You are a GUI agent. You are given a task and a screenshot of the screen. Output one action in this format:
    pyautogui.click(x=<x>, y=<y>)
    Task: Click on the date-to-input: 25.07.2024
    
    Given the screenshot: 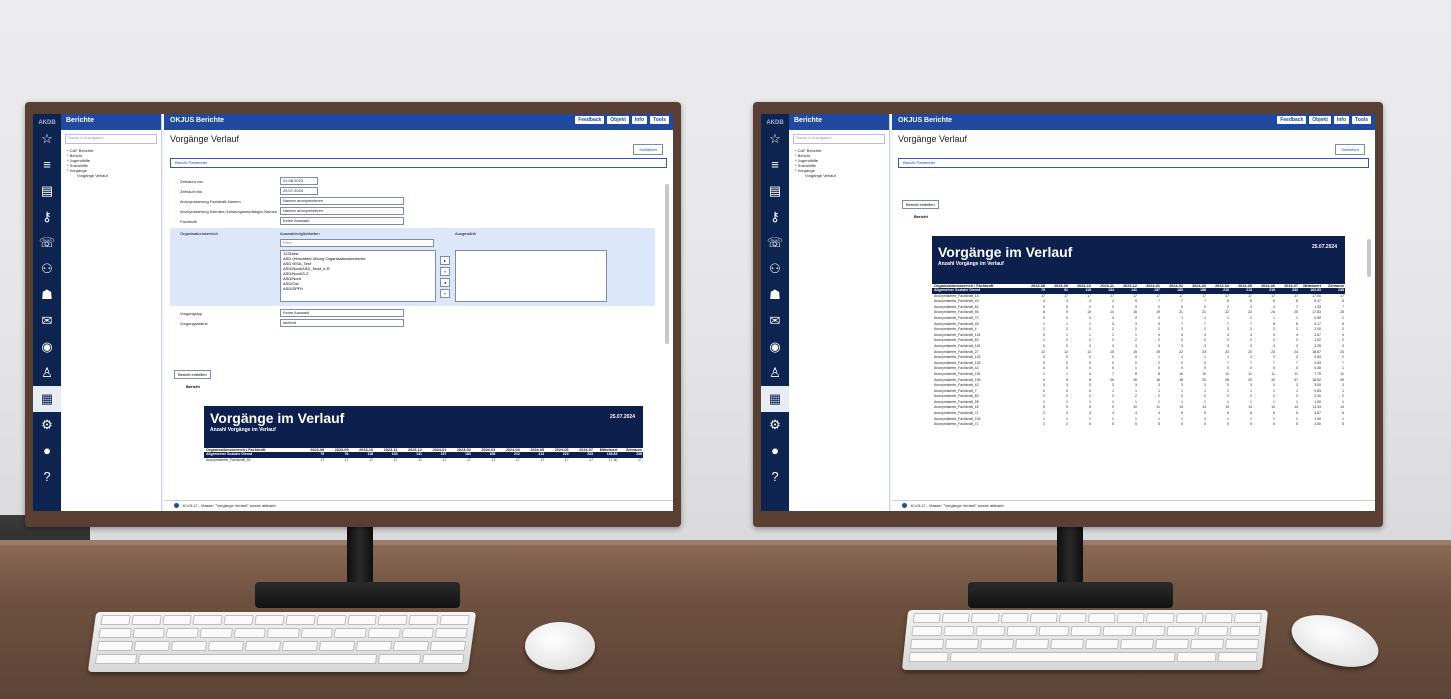 What is the action you would take?
    pyautogui.click(x=299, y=191)
    